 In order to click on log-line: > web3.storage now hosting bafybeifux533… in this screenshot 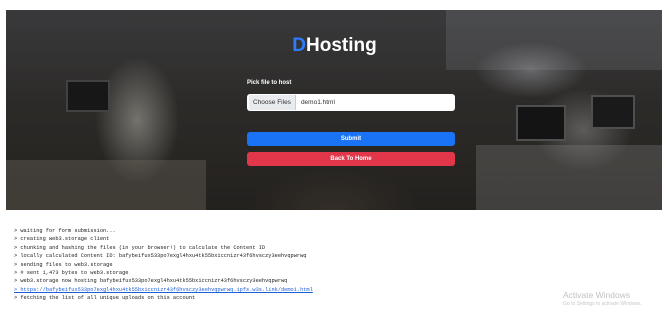, I will do `click(151, 281)`.